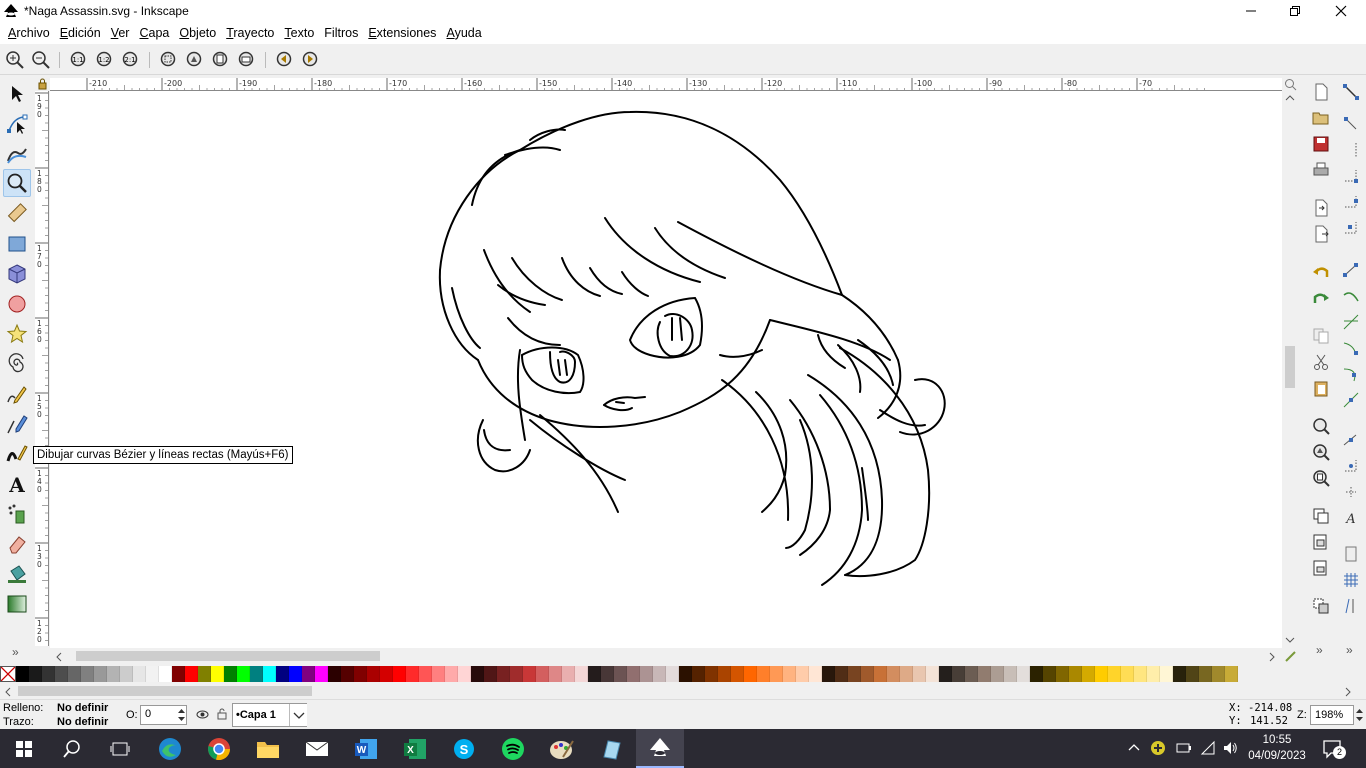 The width and height of the screenshot is (1366, 768). Describe the element at coordinates (79, 60) in the screenshot. I see `zoom-1-1-icon: 1:1` at that location.